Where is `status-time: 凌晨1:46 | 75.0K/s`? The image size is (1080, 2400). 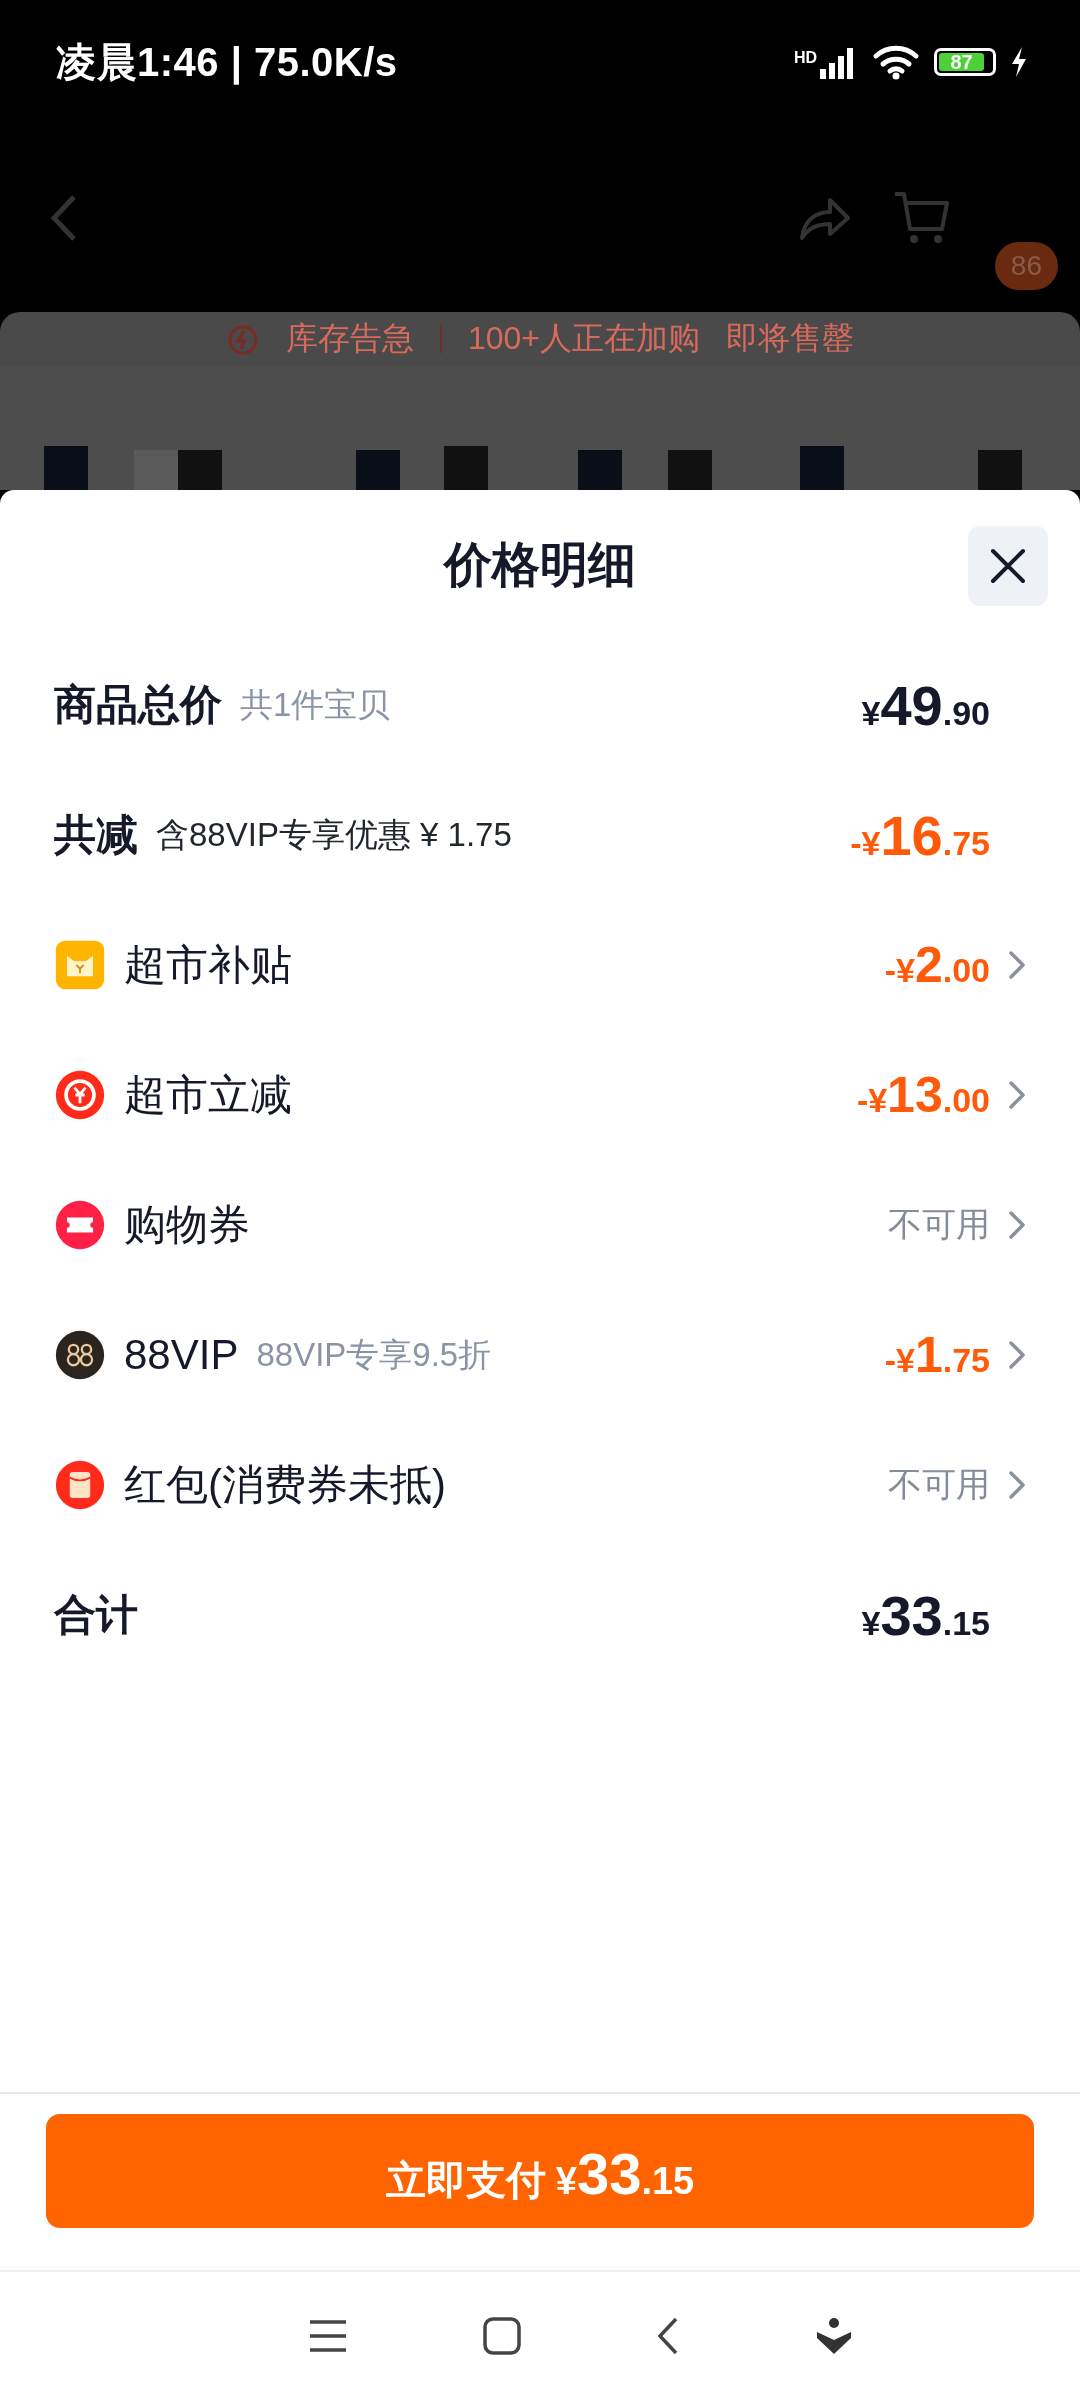 status-time: 凌晨1:46 | 75.0K/s is located at coordinates (227, 62).